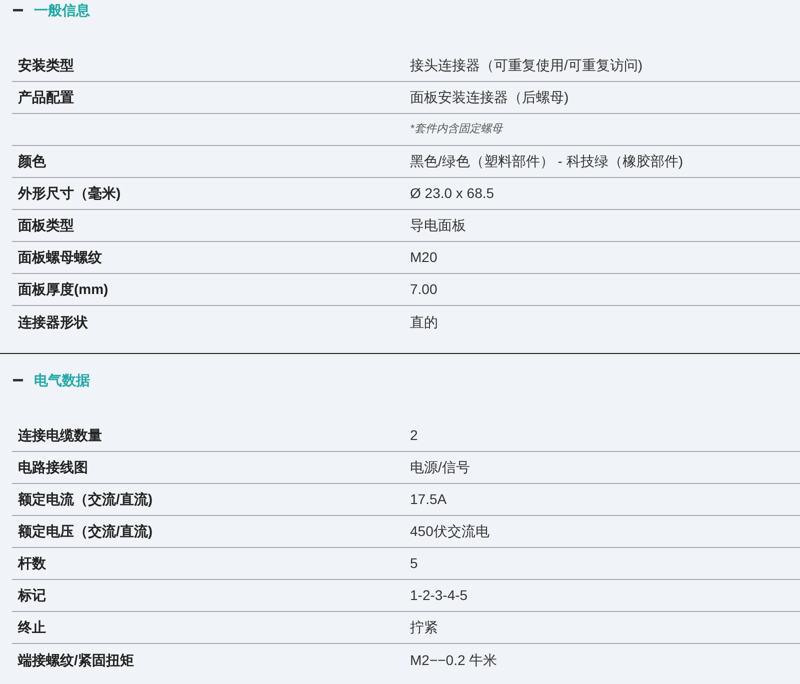 This screenshot has width=800, height=684. I want to click on property-value: 450伏交流电, so click(450, 531).